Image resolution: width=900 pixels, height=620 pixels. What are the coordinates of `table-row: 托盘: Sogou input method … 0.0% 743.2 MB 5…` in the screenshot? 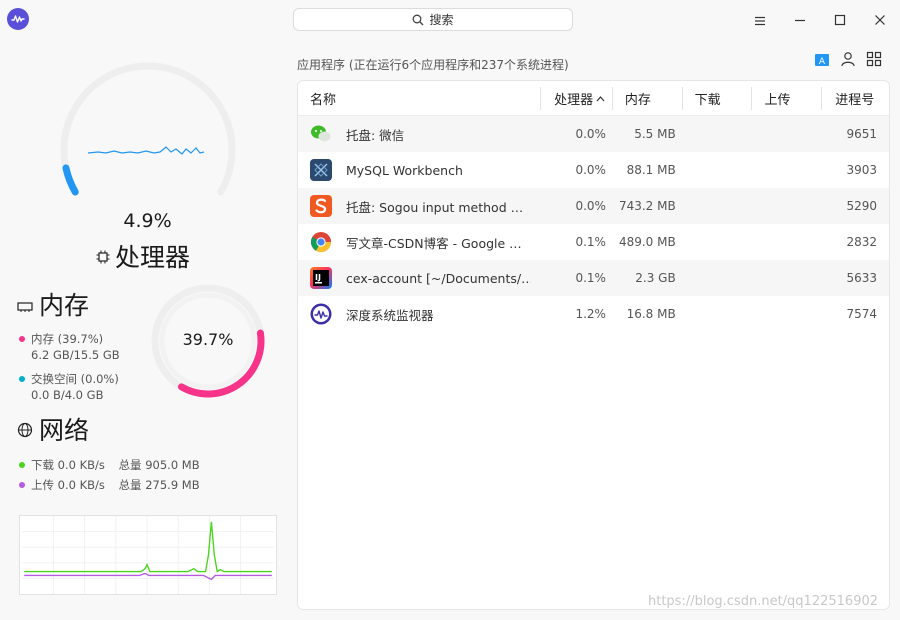 It's located at (593, 206).